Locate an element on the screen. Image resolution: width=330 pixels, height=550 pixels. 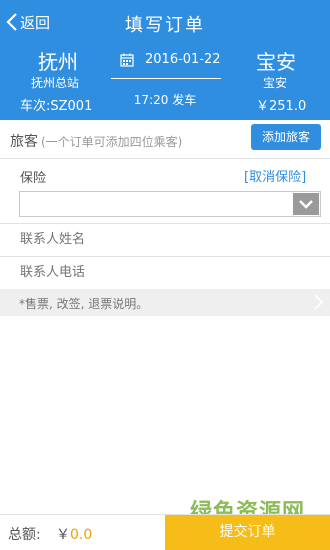
contact-name-field is located at coordinates (175, 240).